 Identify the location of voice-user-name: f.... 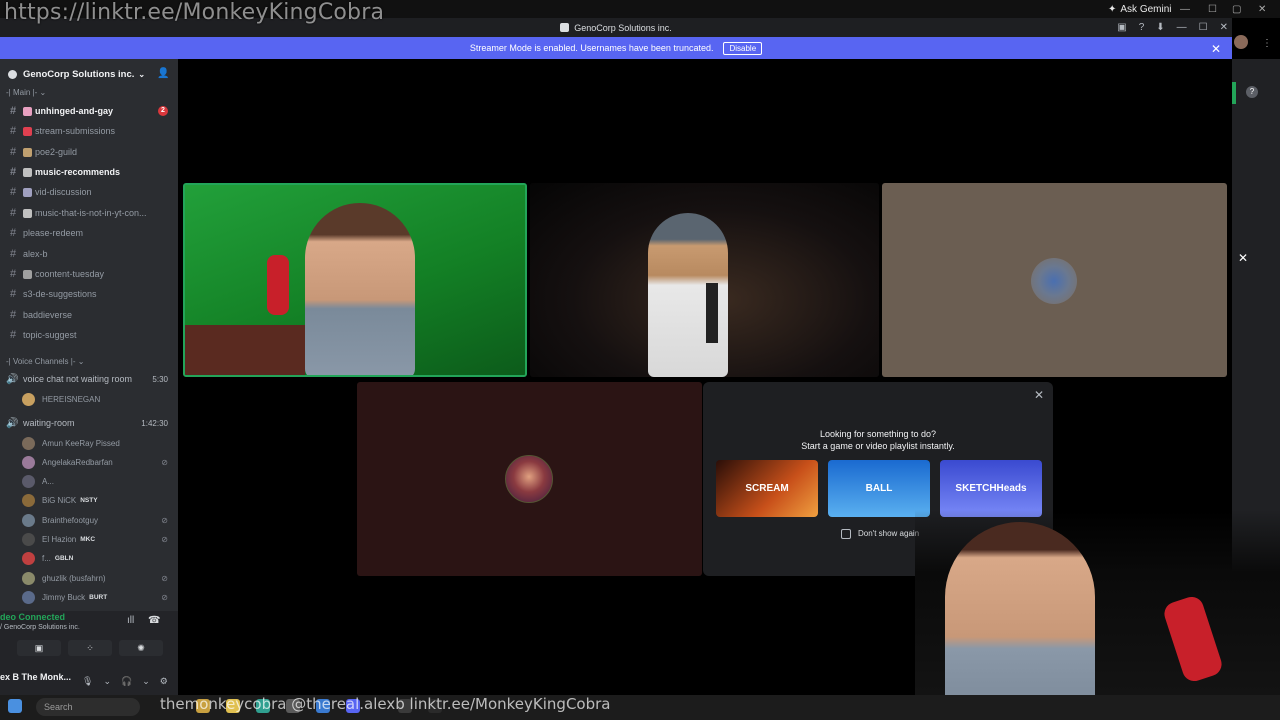
(46, 559).